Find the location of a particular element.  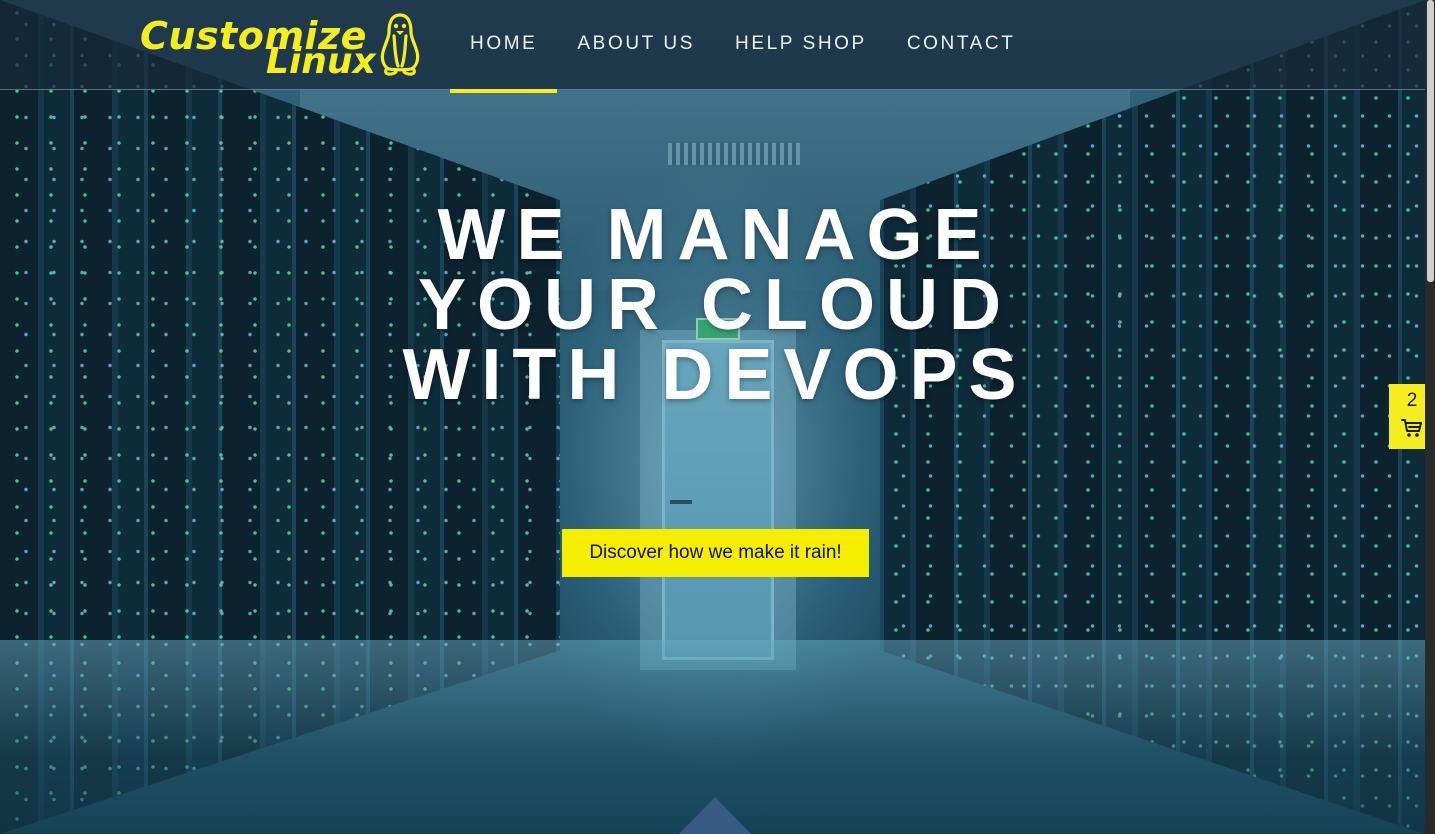

tux-penguin-icon is located at coordinates (400, 44).